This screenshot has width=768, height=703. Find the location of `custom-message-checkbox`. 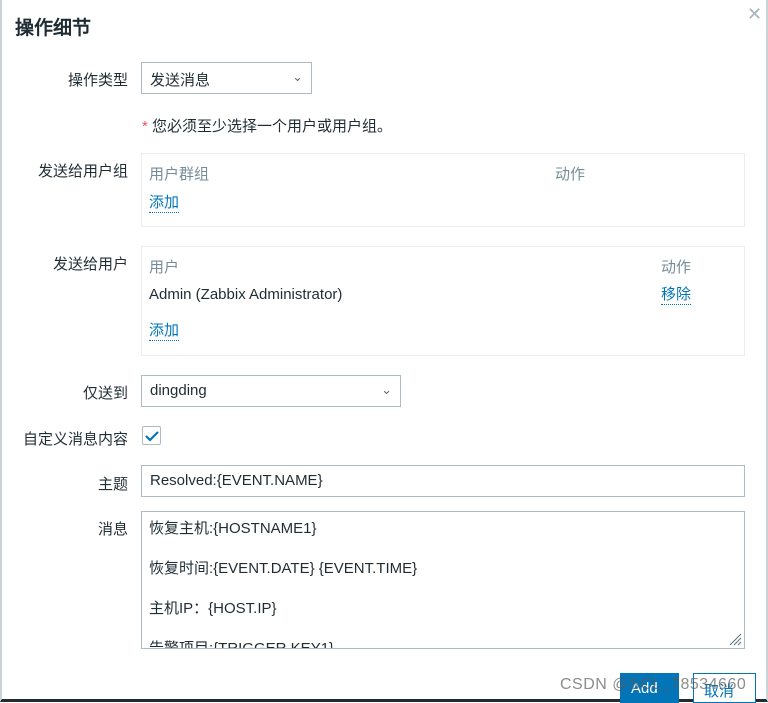

custom-message-checkbox is located at coordinates (151, 435).